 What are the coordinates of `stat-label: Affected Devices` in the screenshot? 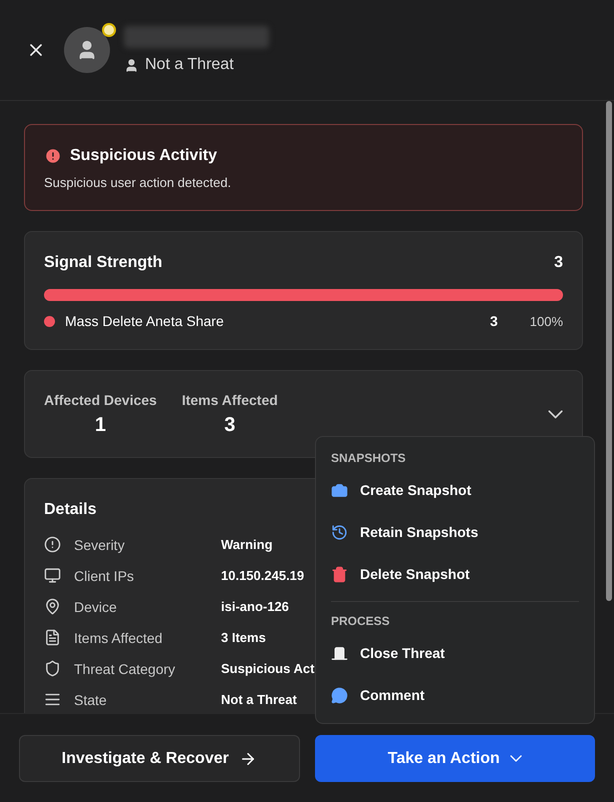 It's located at (100, 400).